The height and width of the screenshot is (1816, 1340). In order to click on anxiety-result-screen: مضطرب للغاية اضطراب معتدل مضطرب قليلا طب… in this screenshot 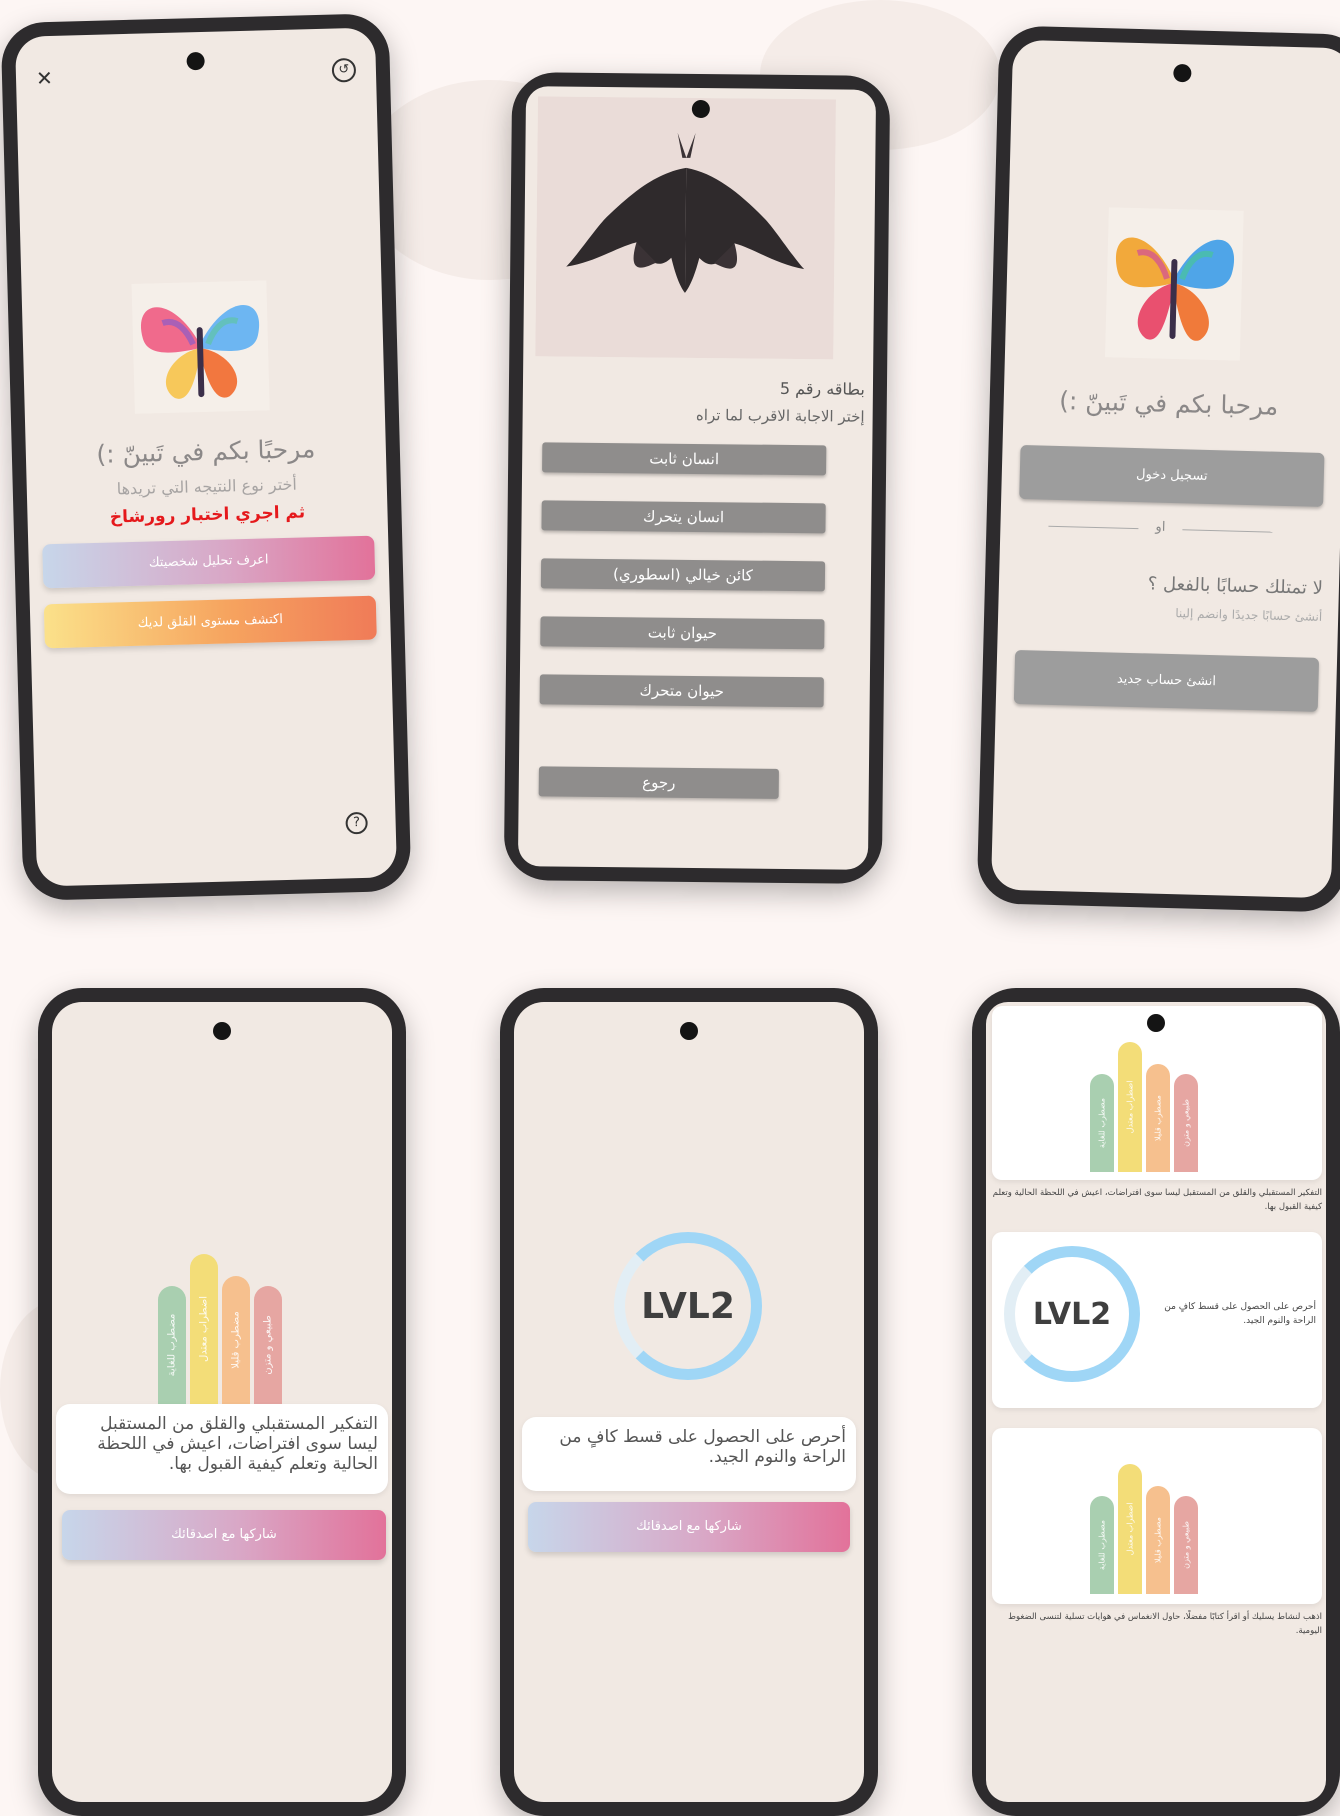, I will do `click(222, 1402)`.